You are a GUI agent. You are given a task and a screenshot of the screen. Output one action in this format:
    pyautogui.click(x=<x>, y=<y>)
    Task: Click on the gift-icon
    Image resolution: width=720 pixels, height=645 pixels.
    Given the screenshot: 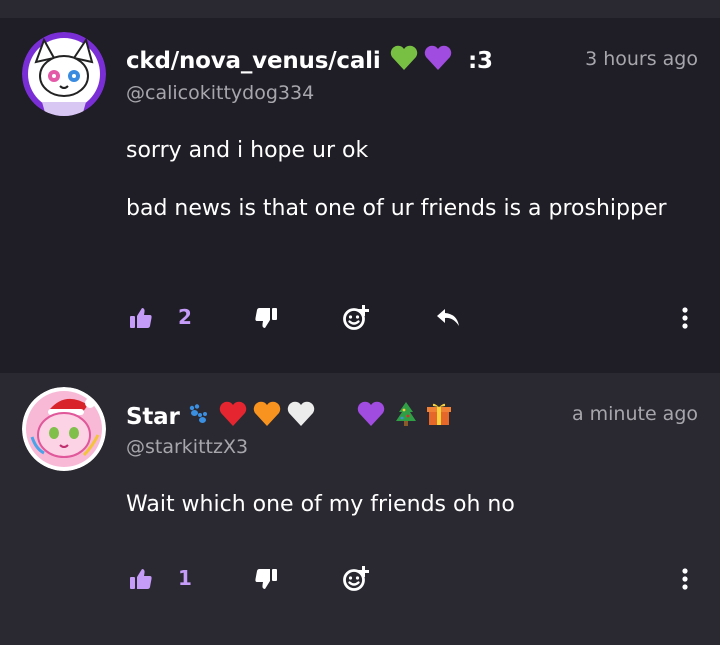 What is the action you would take?
    pyautogui.click(x=439, y=417)
    